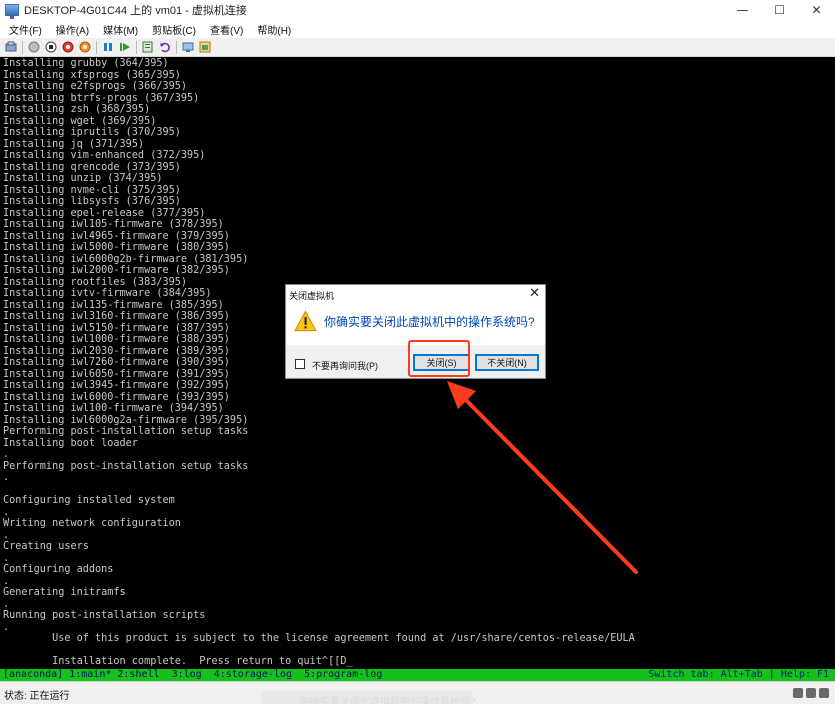  What do you see at coordinates (101, 98) in the screenshot?
I see `console-line: Installing btrfs-progs (367/395)` at bounding box center [101, 98].